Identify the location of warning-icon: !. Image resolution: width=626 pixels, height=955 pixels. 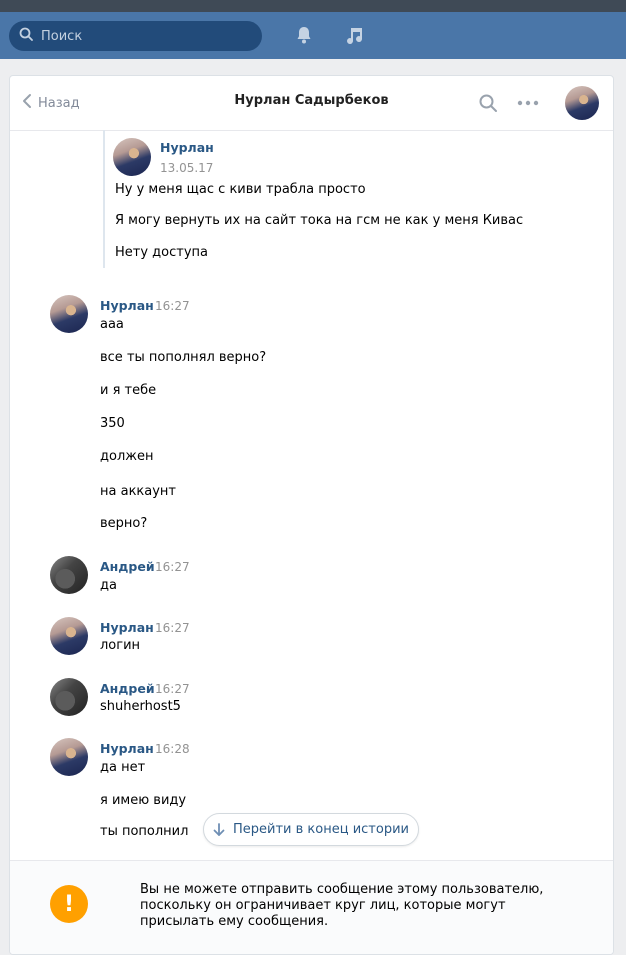
(69, 904).